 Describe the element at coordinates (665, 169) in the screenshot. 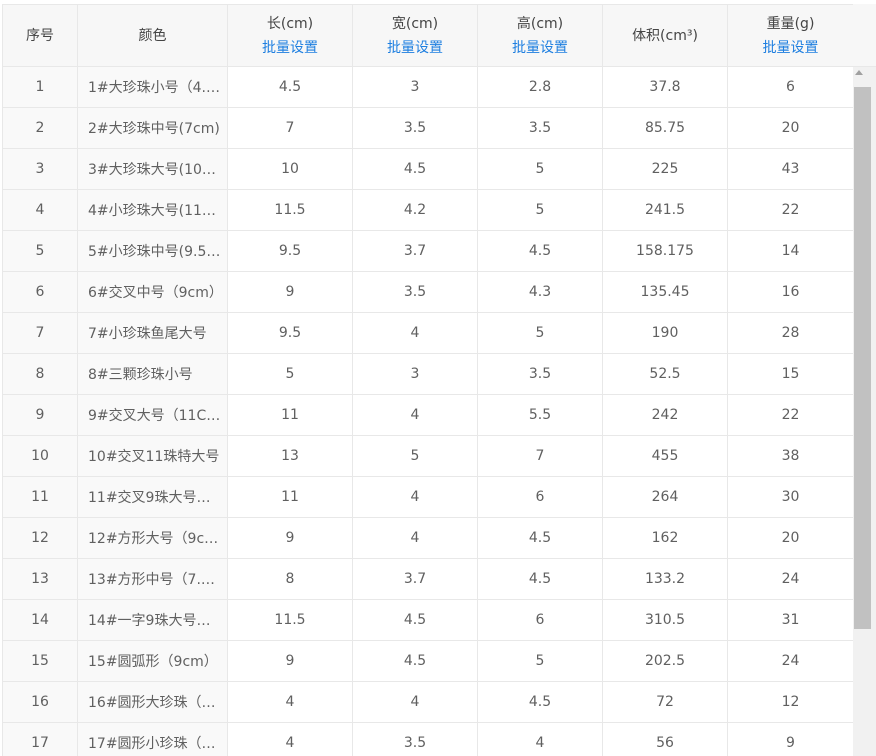

I see `cell-volume: 225` at that location.